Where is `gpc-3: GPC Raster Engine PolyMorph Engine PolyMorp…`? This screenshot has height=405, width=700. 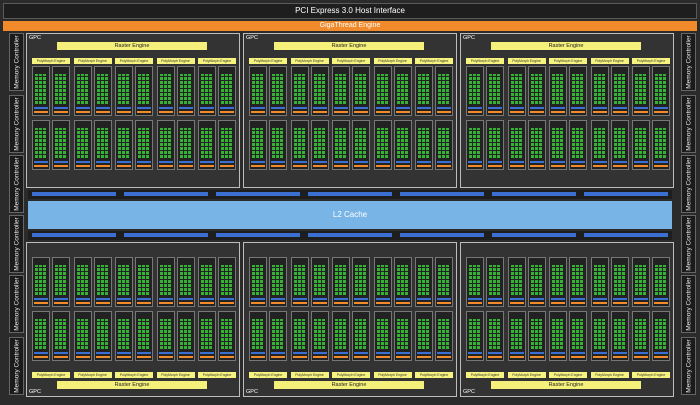 gpc-3: GPC Raster Engine PolyMorph Engine PolyMorp… is located at coordinates (567, 110).